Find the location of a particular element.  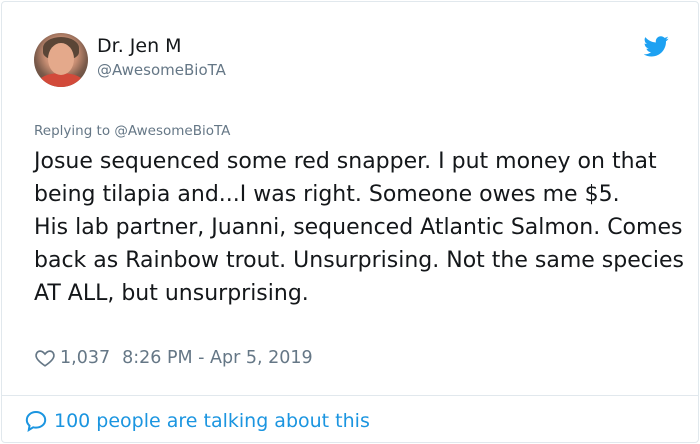

conversation-link: 100 people are talking about this is located at coordinates (197, 421).